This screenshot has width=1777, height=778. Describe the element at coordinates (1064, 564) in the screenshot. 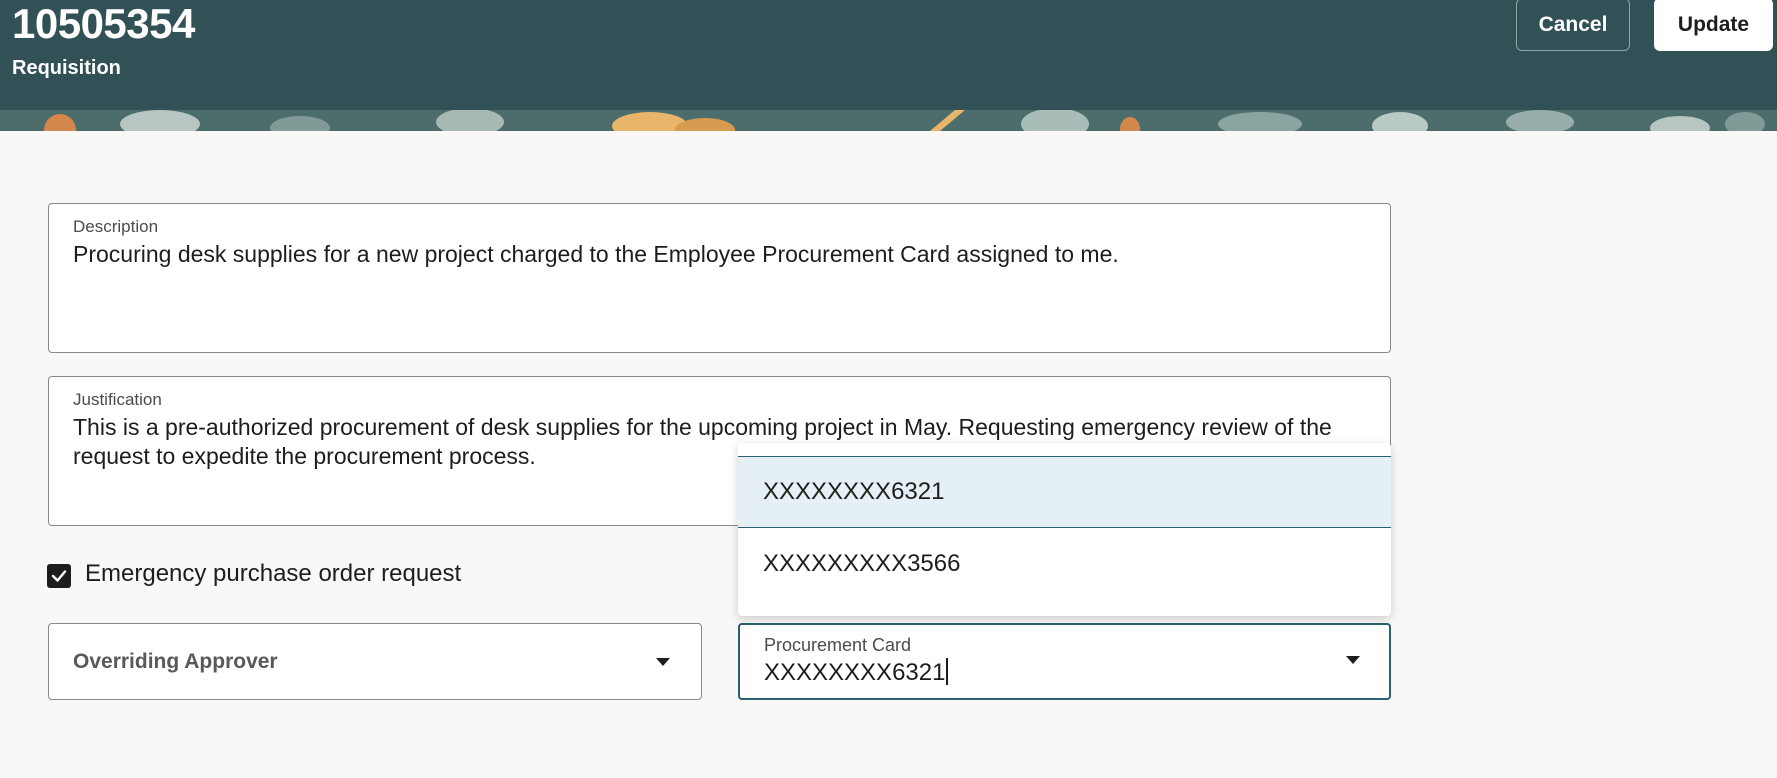

I see `dropdown-option: XXXXXXXXX3566` at that location.